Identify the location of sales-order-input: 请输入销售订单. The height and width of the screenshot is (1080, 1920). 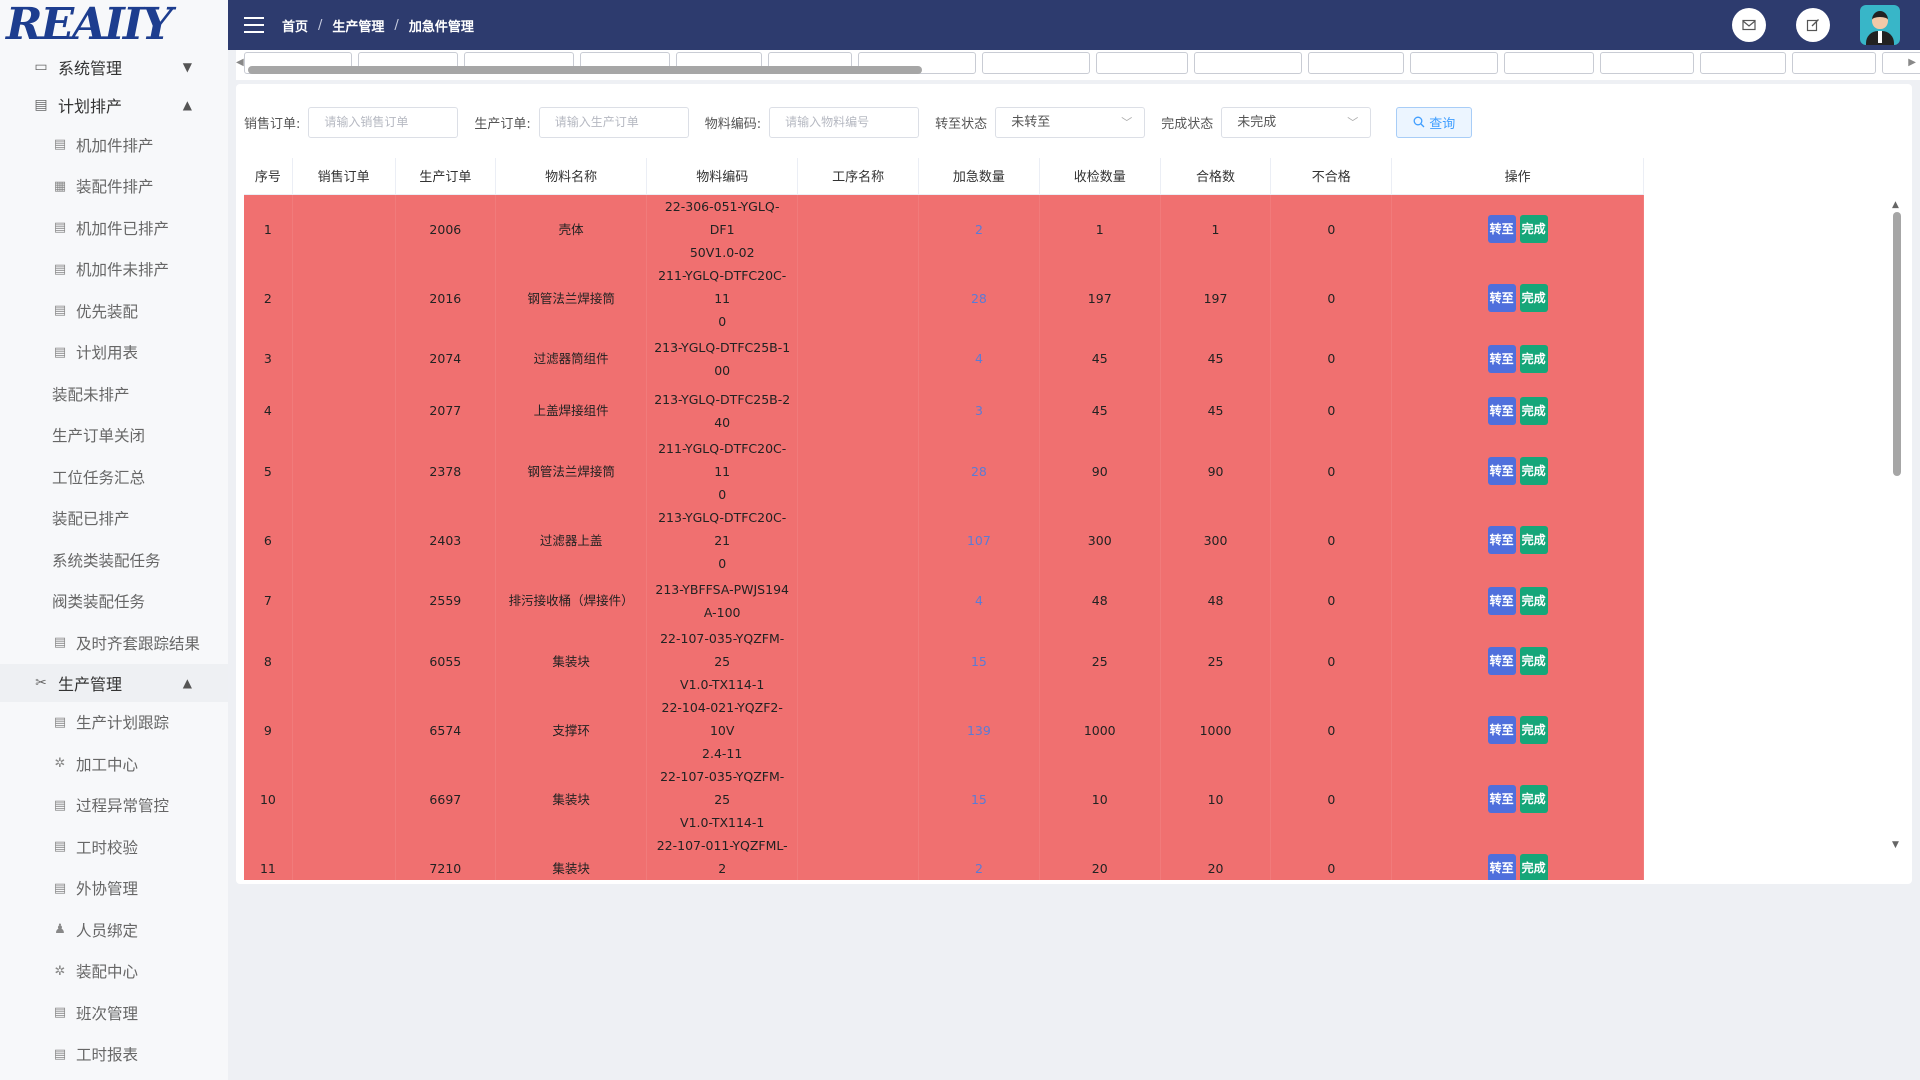
(383, 122).